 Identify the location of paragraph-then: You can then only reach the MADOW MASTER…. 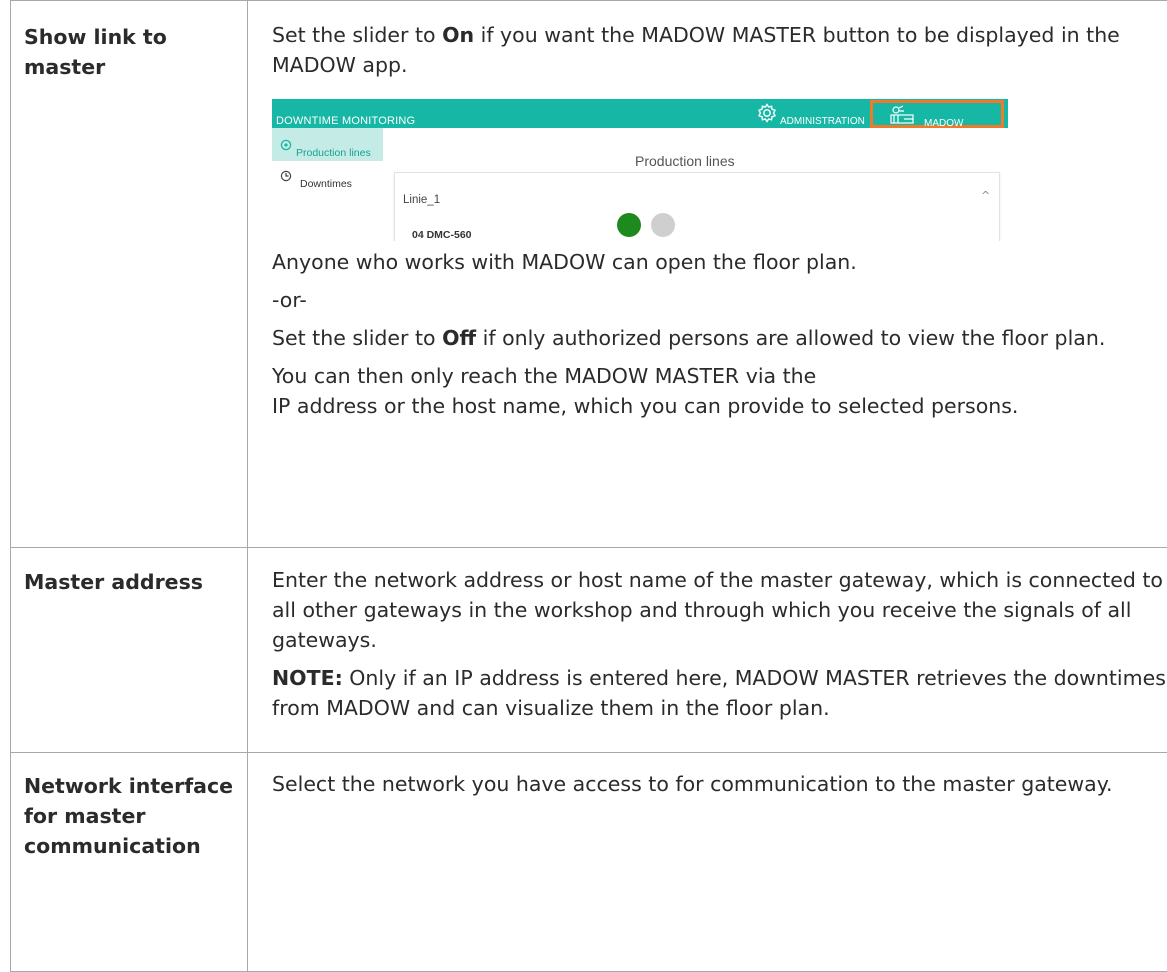
(719, 391).